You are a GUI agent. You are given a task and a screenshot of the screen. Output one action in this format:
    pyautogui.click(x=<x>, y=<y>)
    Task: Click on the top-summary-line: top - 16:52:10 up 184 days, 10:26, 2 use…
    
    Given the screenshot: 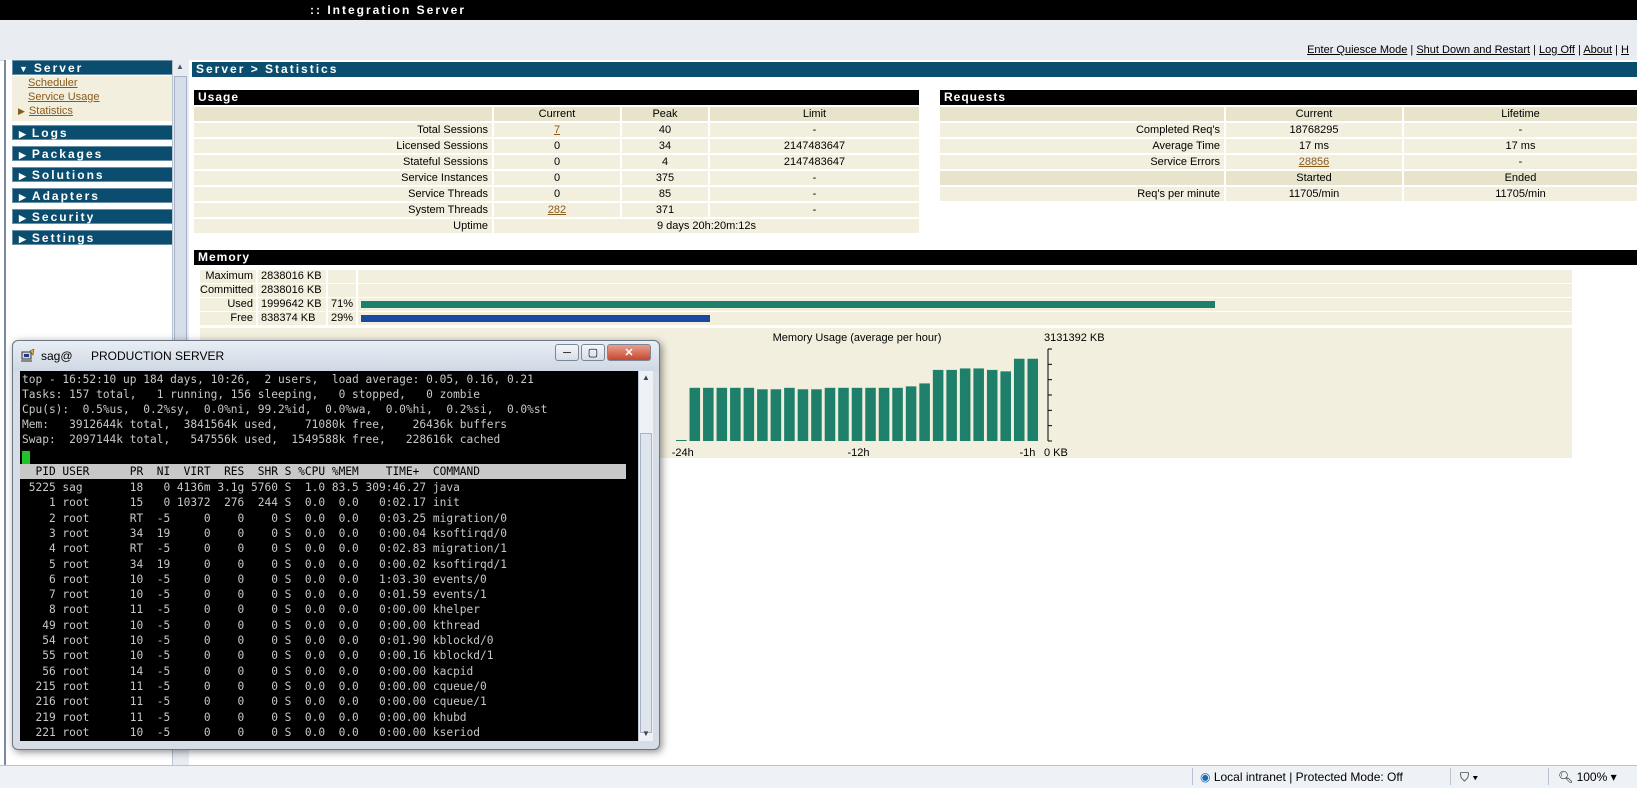 What is the action you would take?
    pyautogui.click(x=278, y=379)
    